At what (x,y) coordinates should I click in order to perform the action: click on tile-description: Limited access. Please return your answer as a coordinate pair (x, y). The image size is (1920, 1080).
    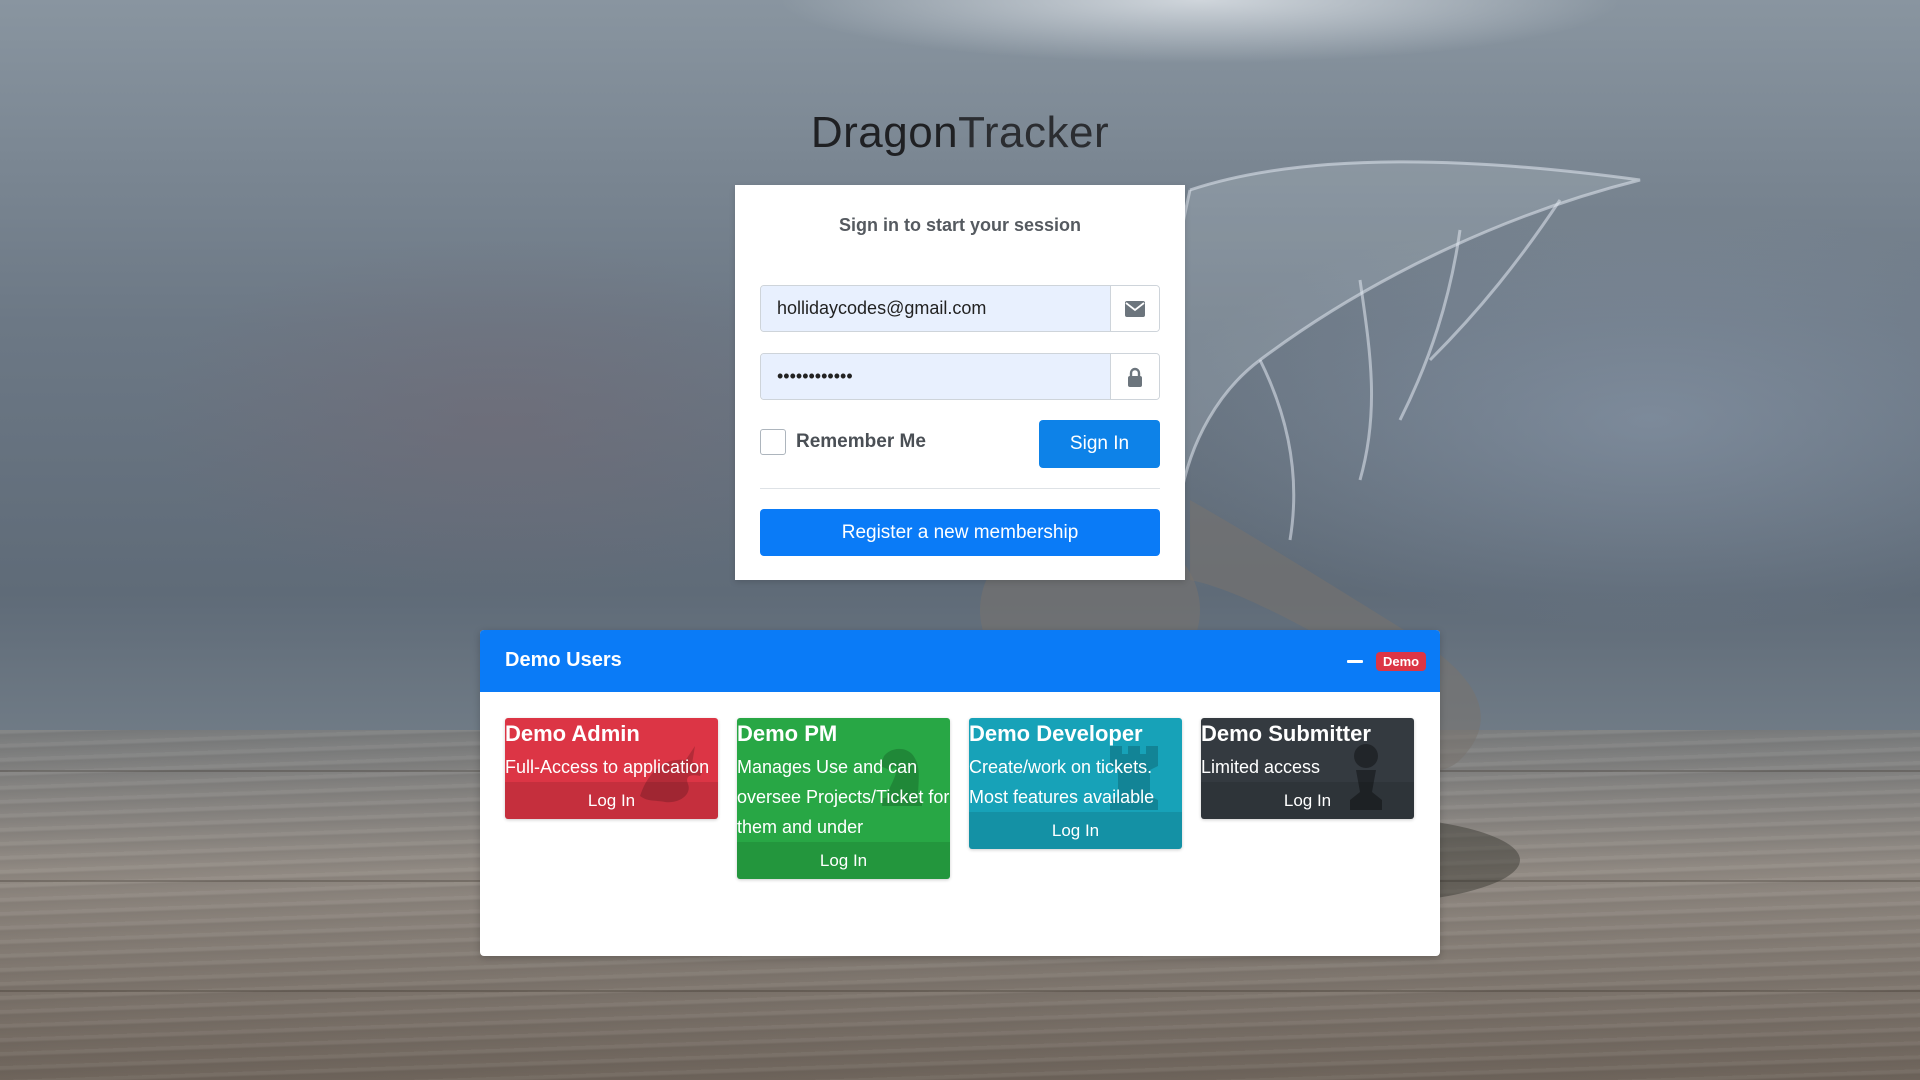
    Looking at the image, I should click on (1261, 767).